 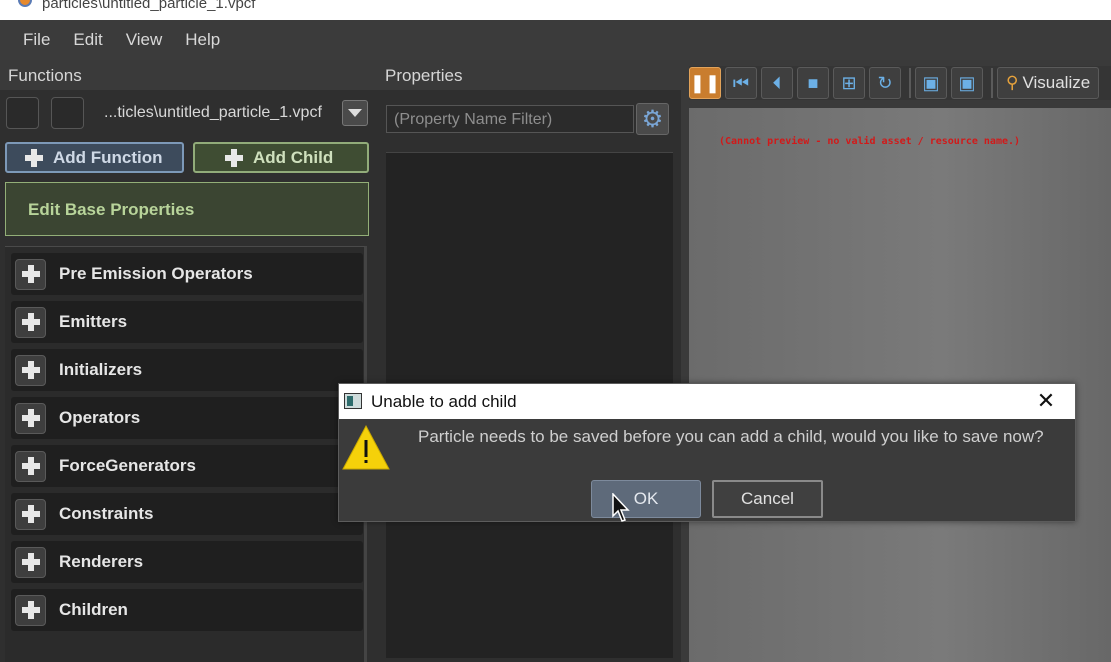 I want to click on section-forcegenerators: ForceGenerators, so click(x=187, y=466).